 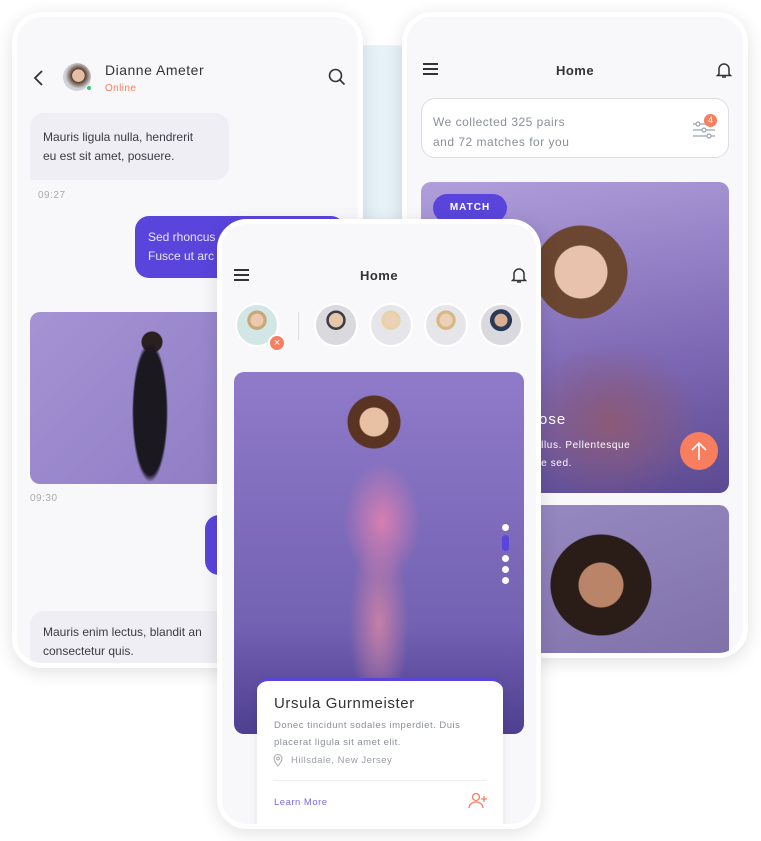 I want to click on arrow-up-icon, so click(x=699, y=450).